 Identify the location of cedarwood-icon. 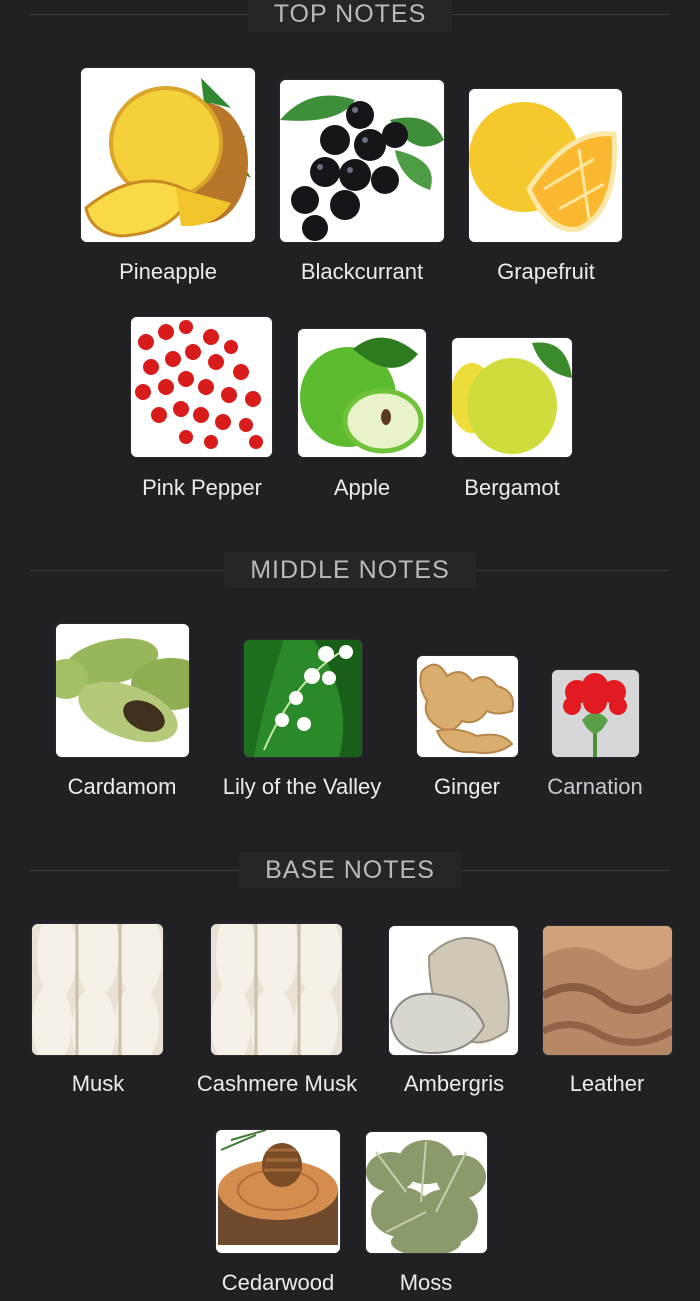
(278, 1191).